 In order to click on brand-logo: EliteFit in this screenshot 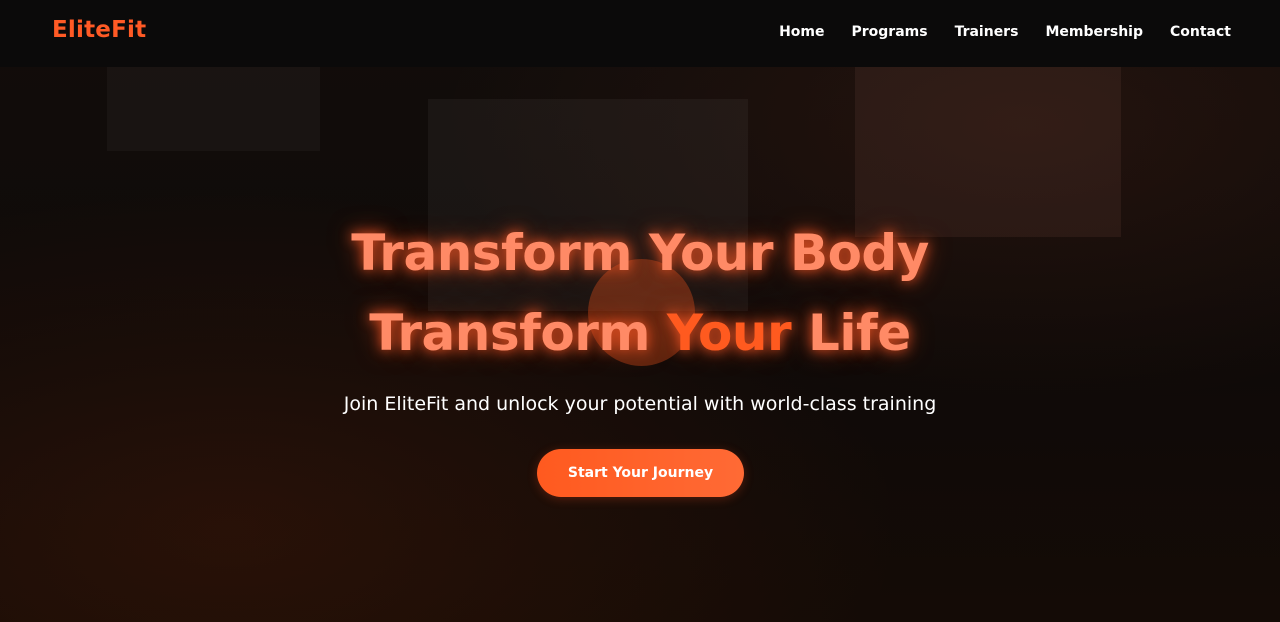, I will do `click(99, 30)`.